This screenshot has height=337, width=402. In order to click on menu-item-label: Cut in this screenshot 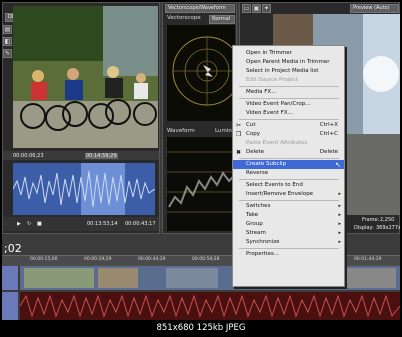, I will do `click(251, 125)`.